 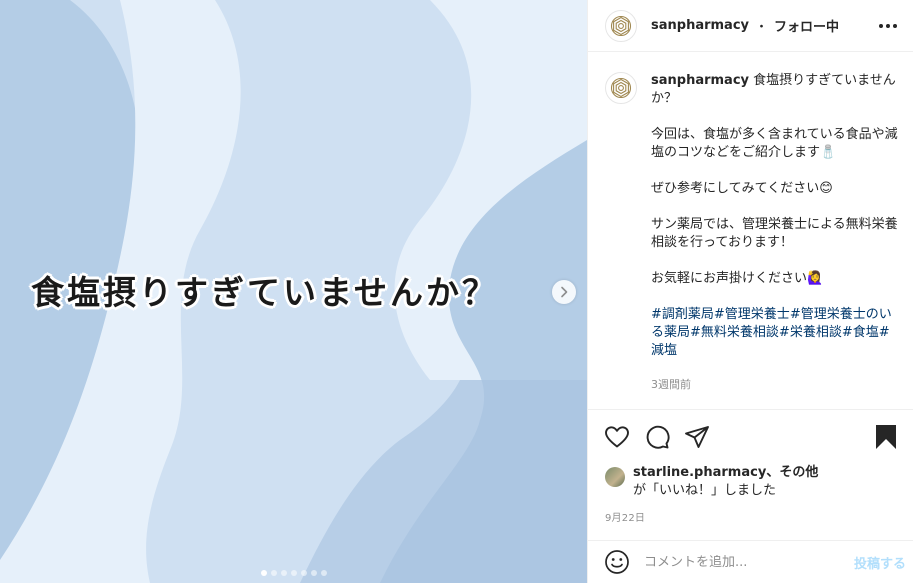 I want to click on carousel-indicators, so click(x=293, y=573).